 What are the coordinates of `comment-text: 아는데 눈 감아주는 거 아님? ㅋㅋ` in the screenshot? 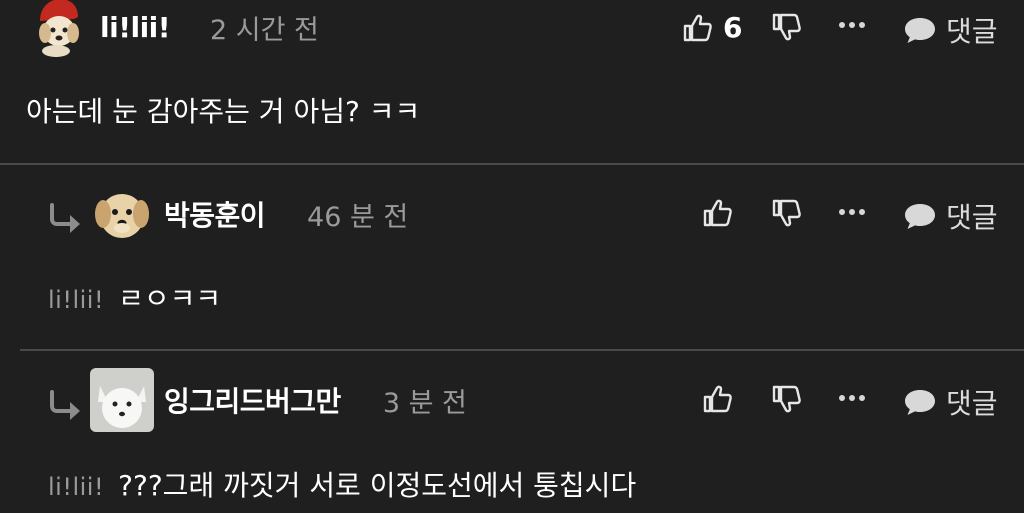 It's located at (223, 111).